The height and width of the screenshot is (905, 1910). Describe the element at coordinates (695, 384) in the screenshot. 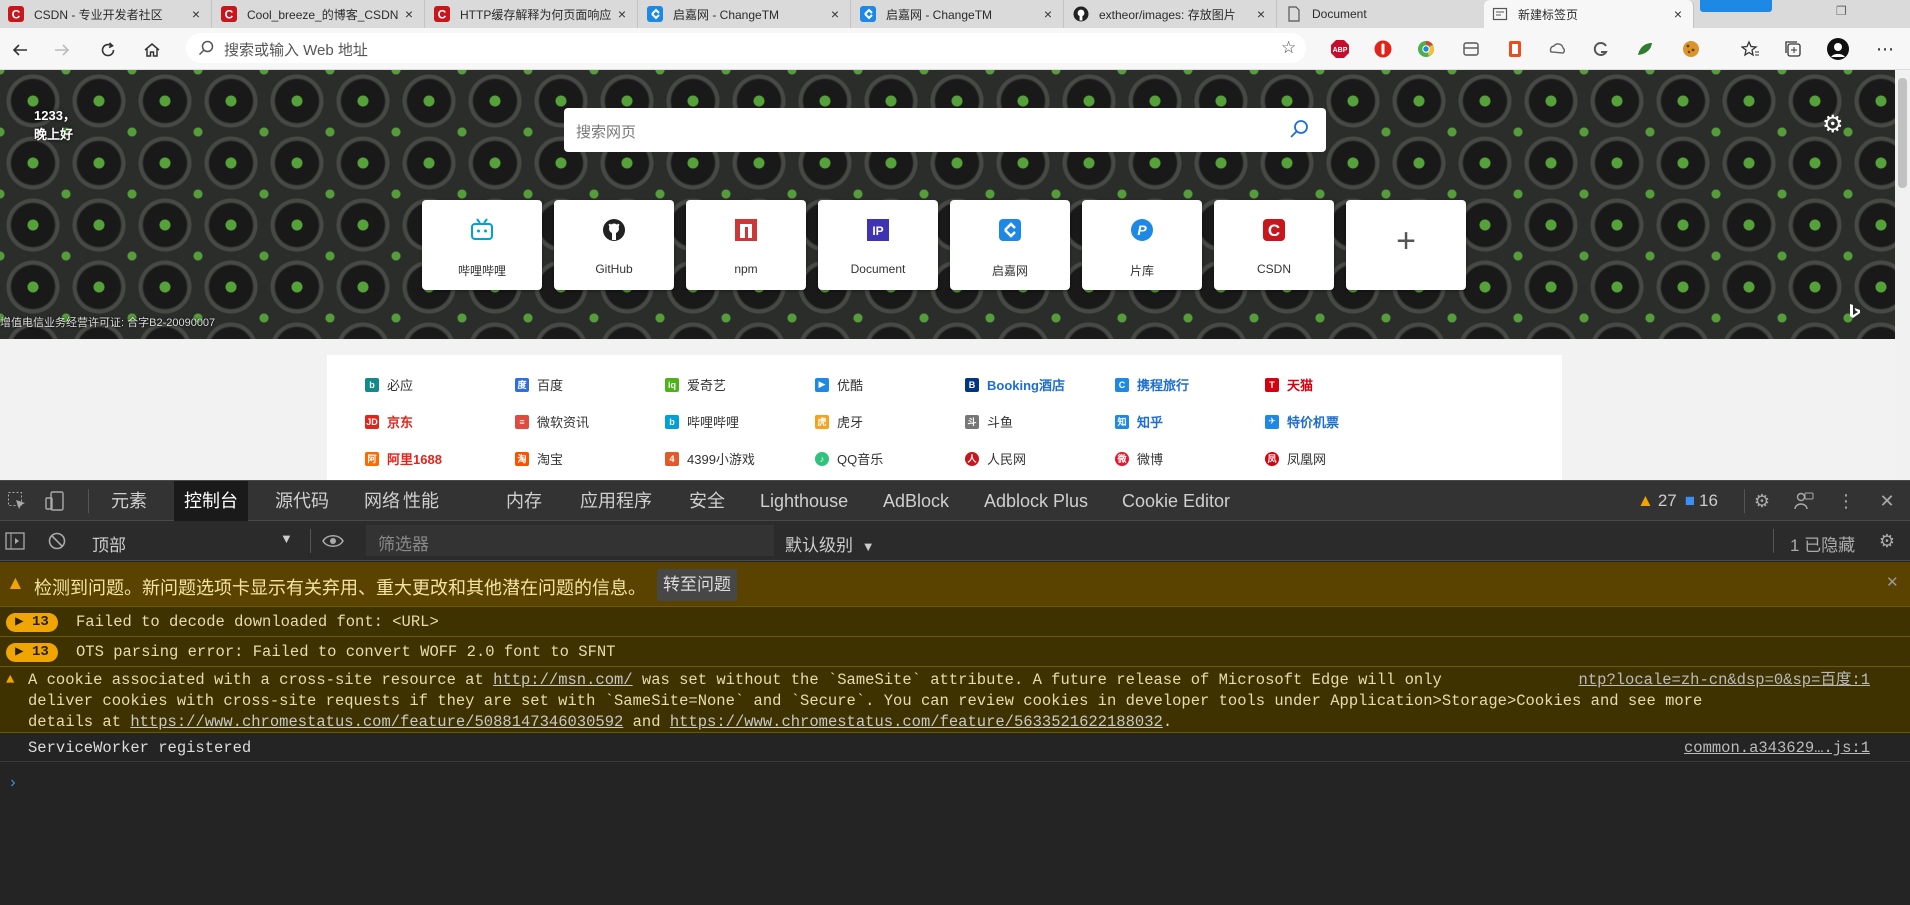

I see `link-item: iq 爱奇艺` at that location.